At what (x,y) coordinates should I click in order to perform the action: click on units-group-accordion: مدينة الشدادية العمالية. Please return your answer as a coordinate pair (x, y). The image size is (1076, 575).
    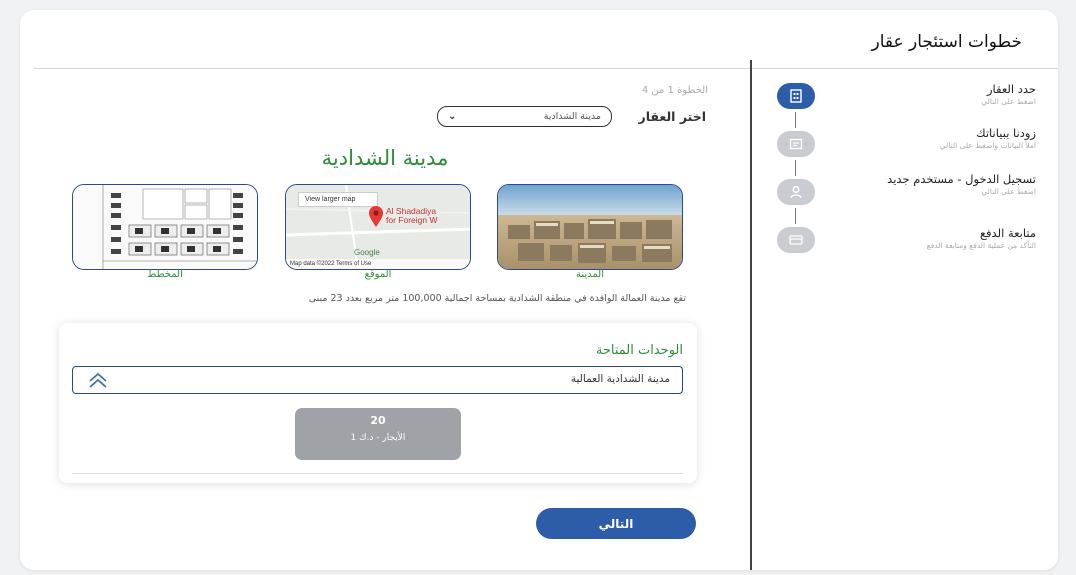
    Looking at the image, I should click on (377, 380).